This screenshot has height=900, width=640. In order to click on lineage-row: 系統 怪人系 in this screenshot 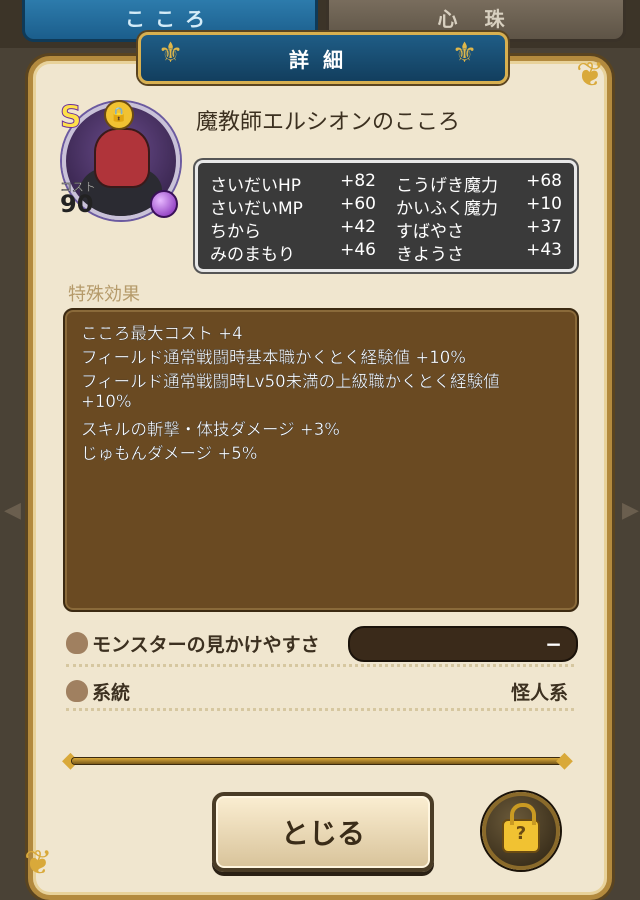, I will do `click(320, 692)`.